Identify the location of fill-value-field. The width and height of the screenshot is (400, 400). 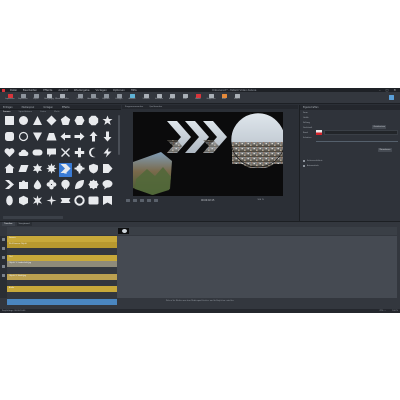
(361, 132).